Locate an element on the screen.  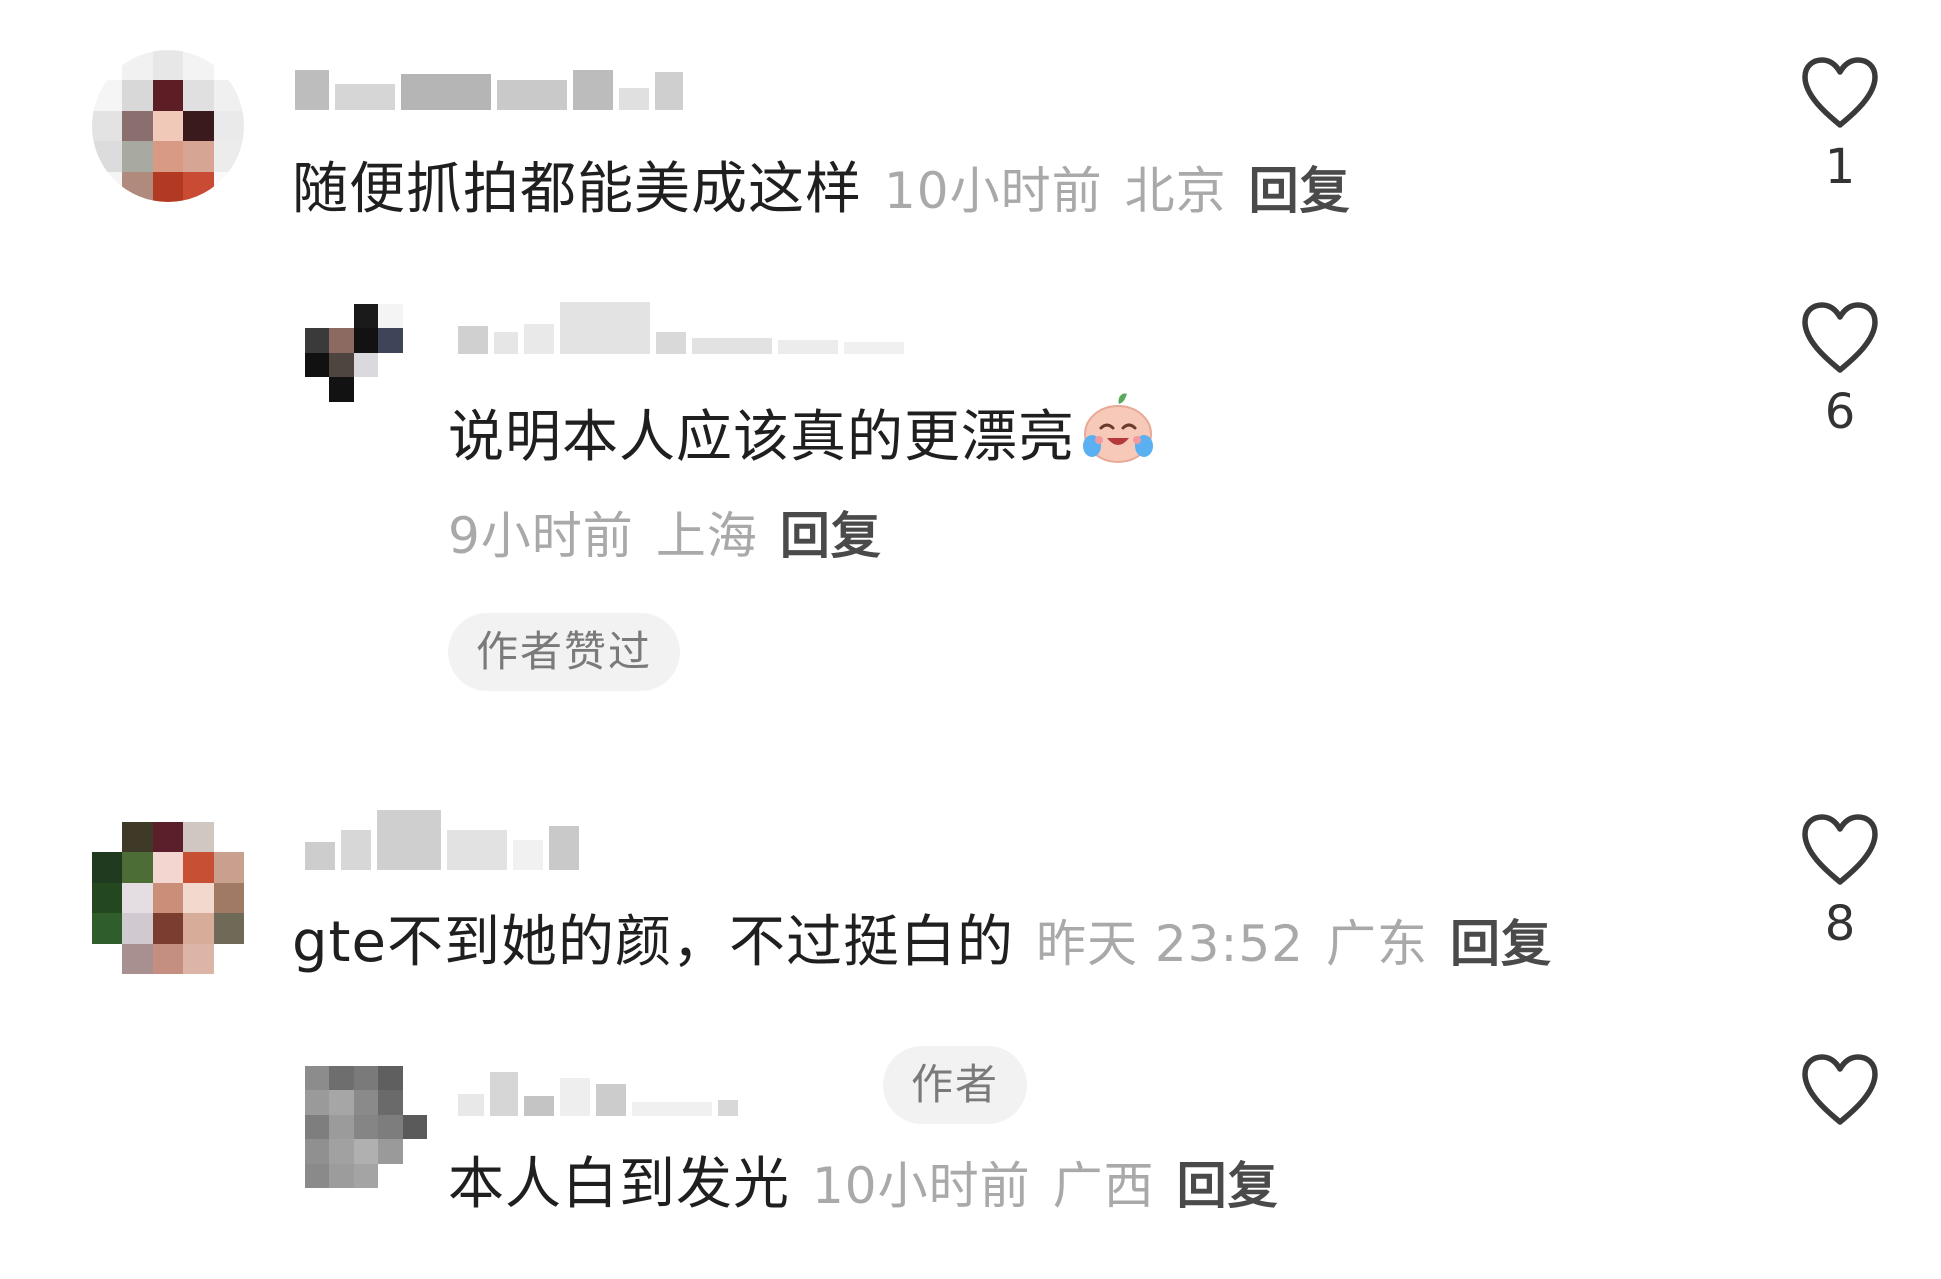
comment-text: 随便抓拍都能美成这样 is located at coordinates (577, 189).